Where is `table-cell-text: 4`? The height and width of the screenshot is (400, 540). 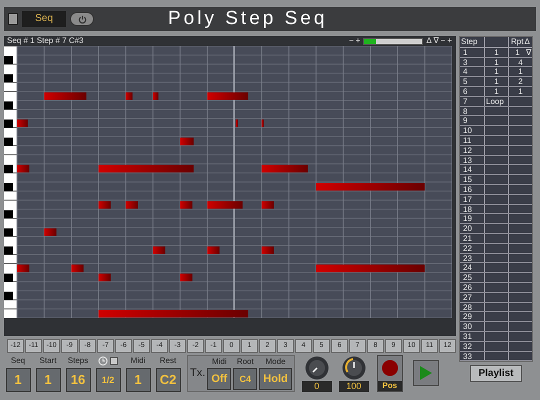
table-cell-text: 4 is located at coordinates (465, 71).